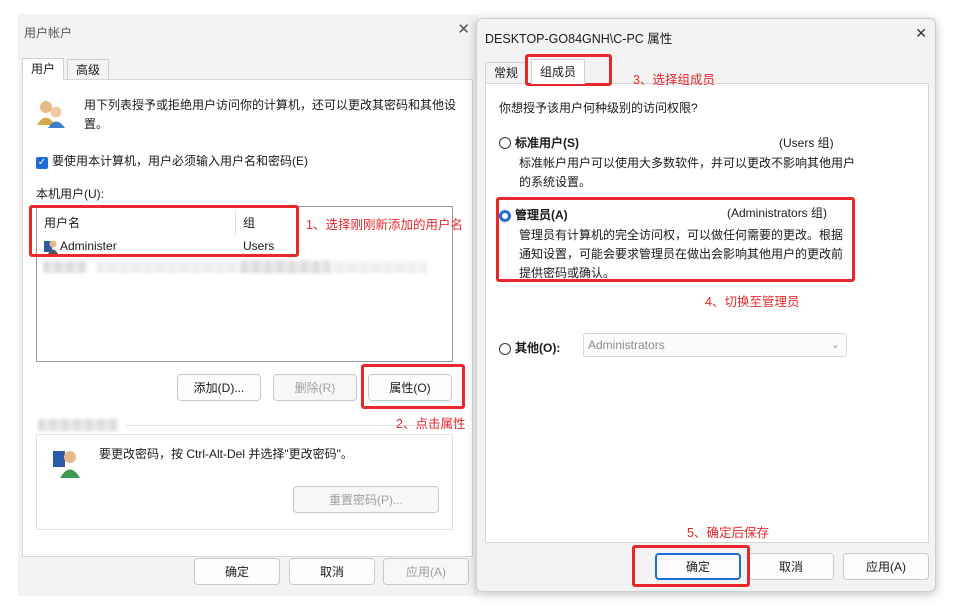 The height and width of the screenshot is (609, 953). What do you see at coordinates (315, 387) in the screenshot?
I see `remove-user-button: 删除(R)` at bounding box center [315, 387].